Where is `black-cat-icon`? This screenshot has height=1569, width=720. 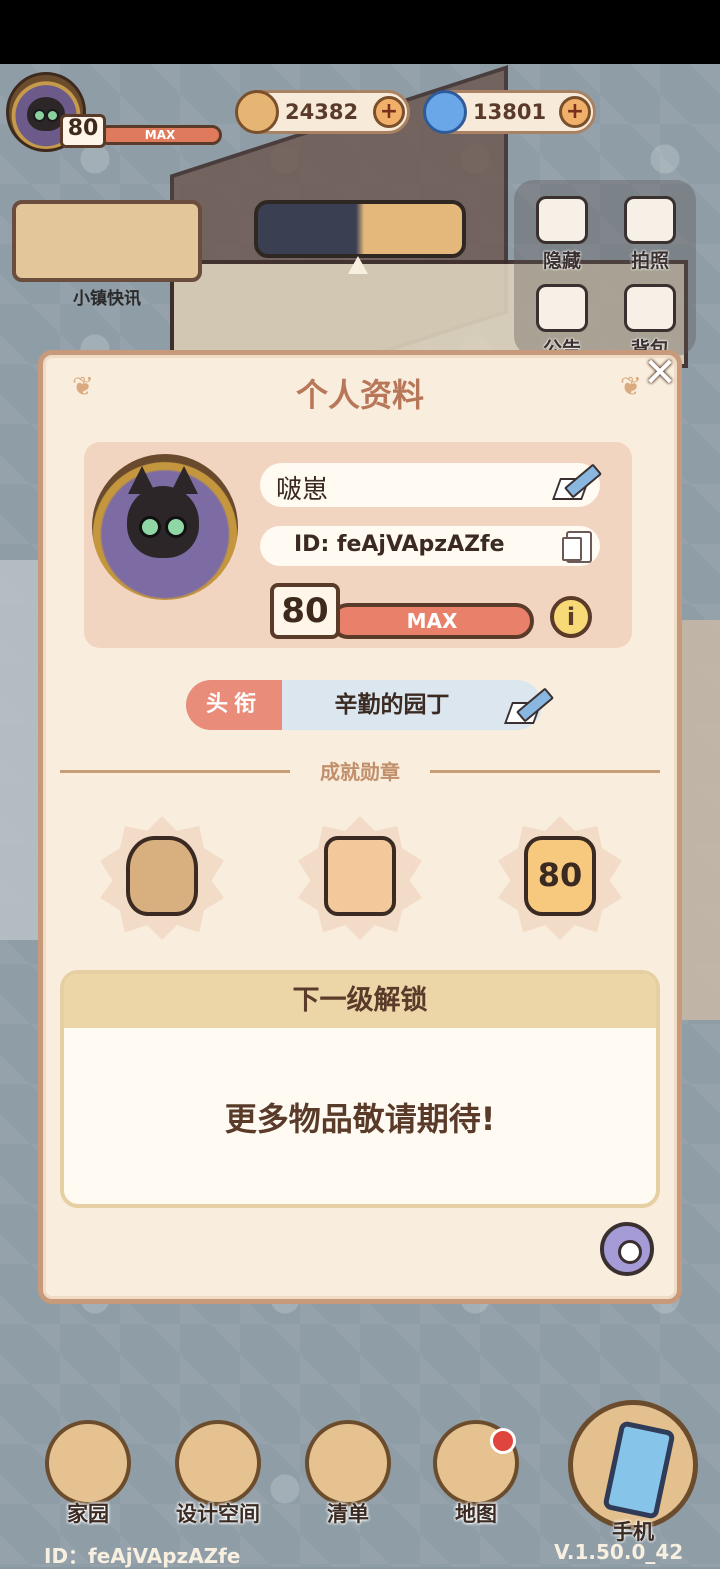 black-cat-icon is located at coordinates (163, 522).